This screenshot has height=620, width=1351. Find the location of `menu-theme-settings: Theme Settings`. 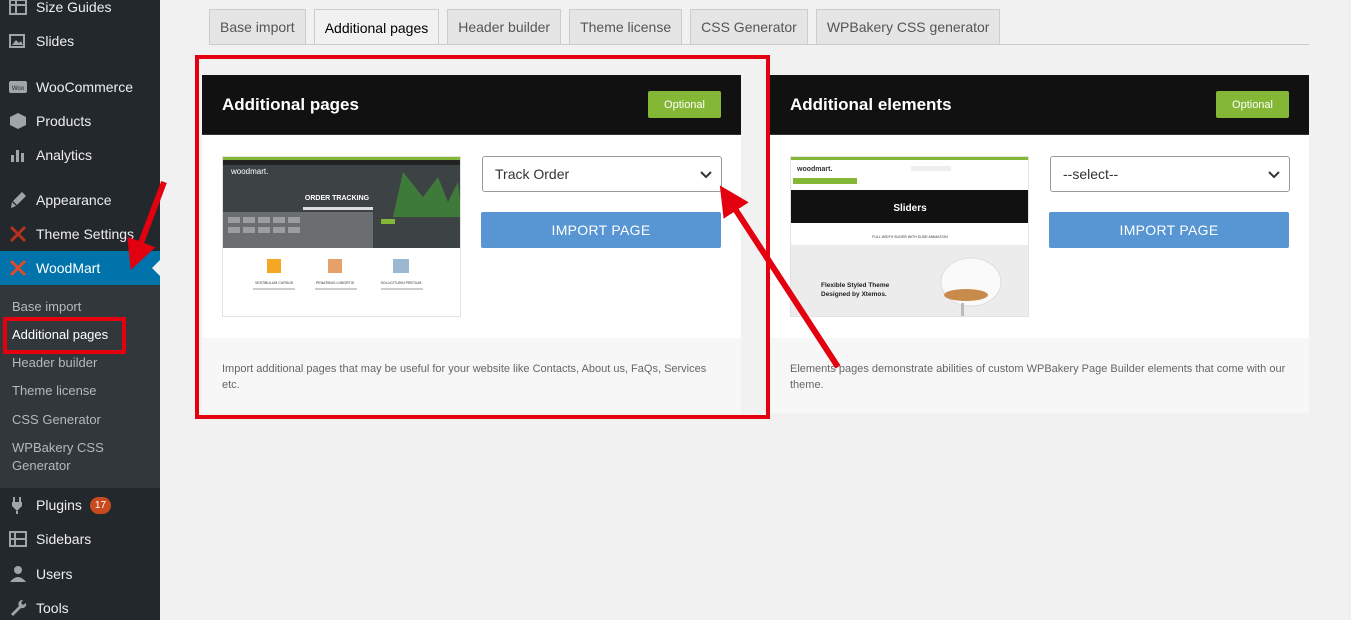

menu-theme-settings: Theme Settings is located at coordinates (80, 234).